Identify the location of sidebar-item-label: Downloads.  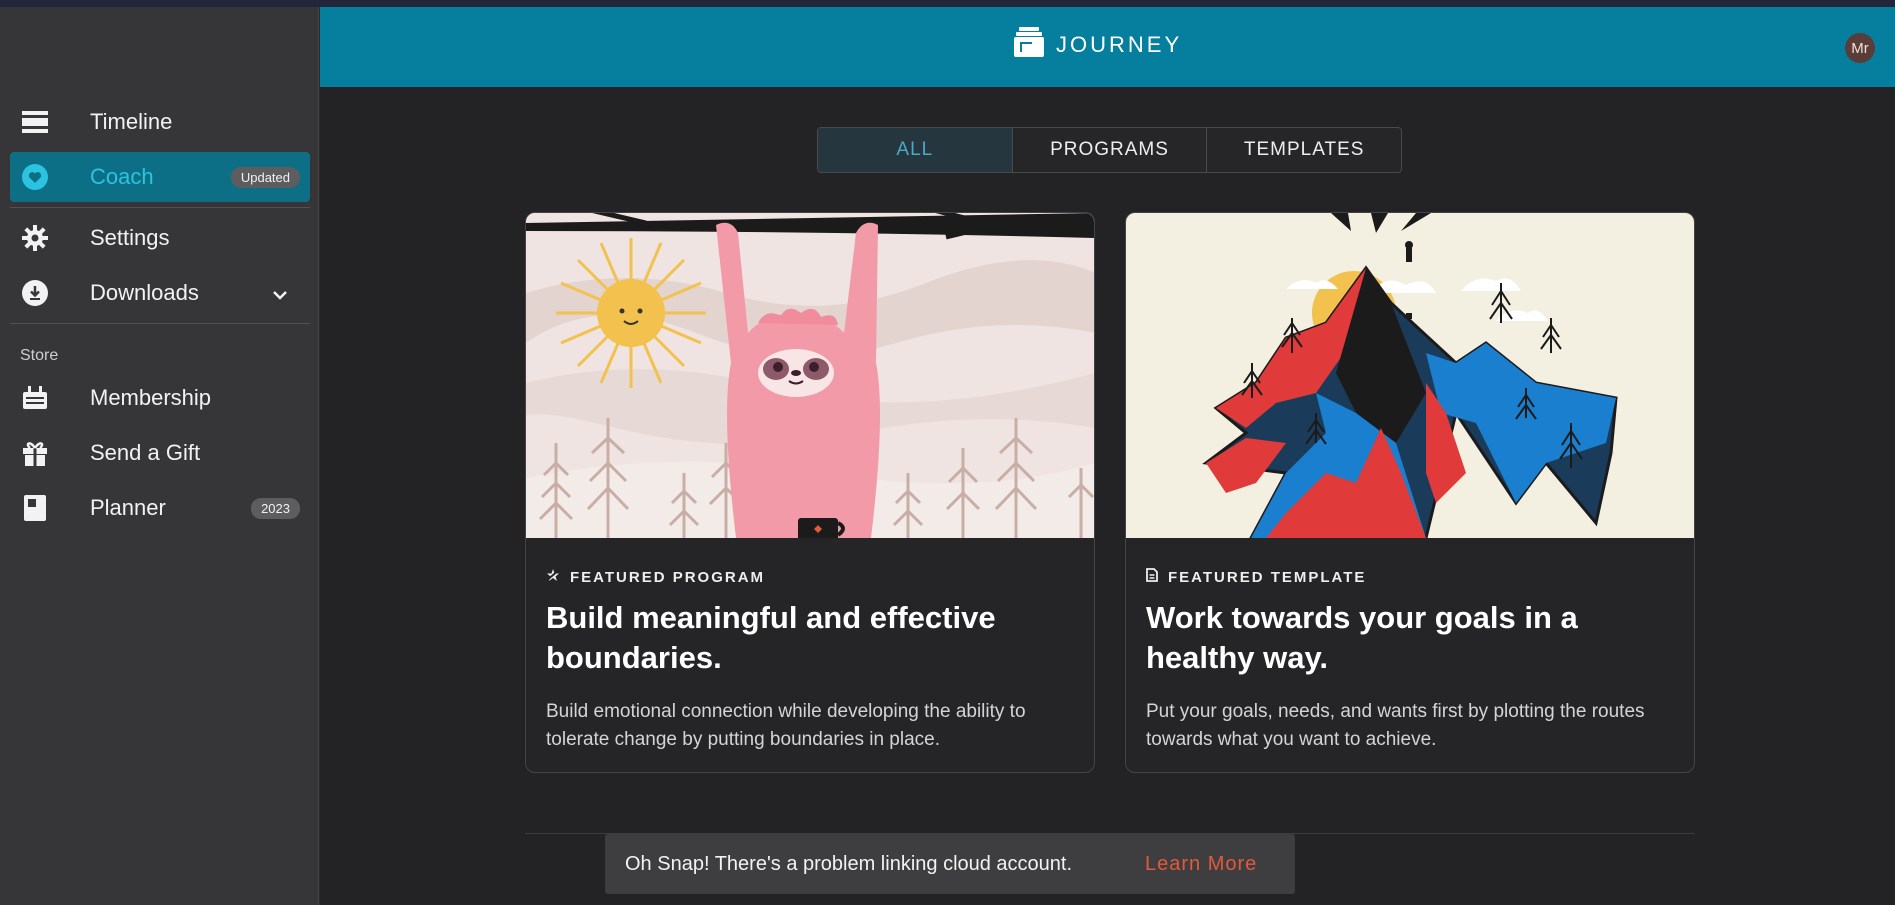
(144, 292).